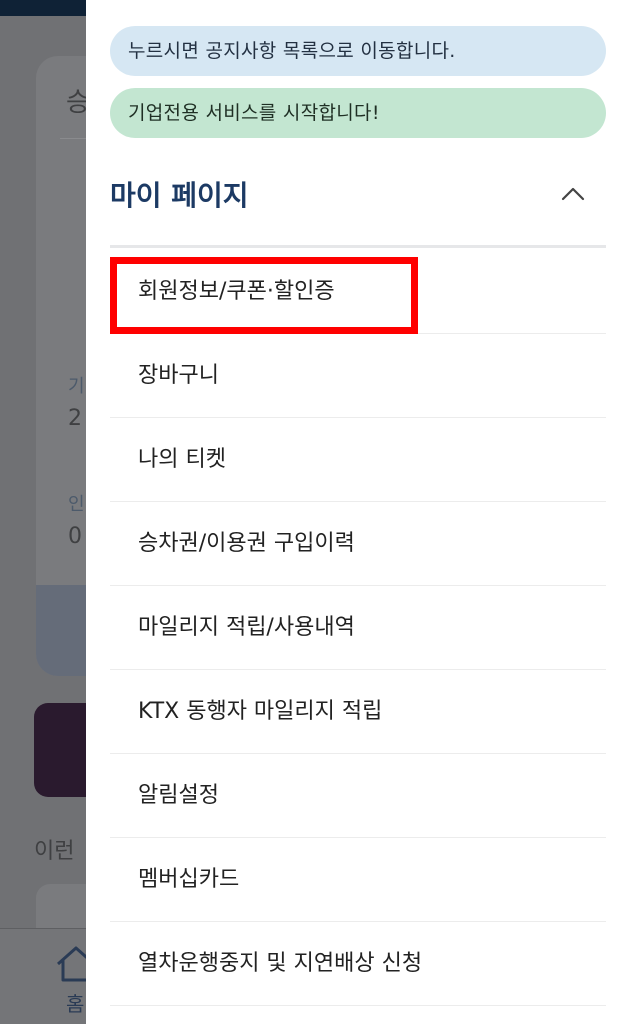 The width and height of the screenshot is (637, 1024). I want to click on background-label-1: 기, so click(76, 386).